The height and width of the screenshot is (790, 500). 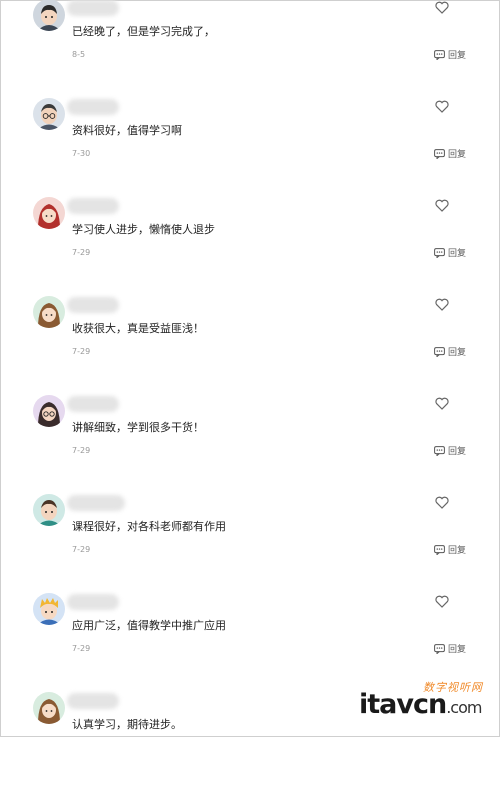 I want to click on comment-text: 讲解细致，学到很多干货！, so click(x=138, y=427).